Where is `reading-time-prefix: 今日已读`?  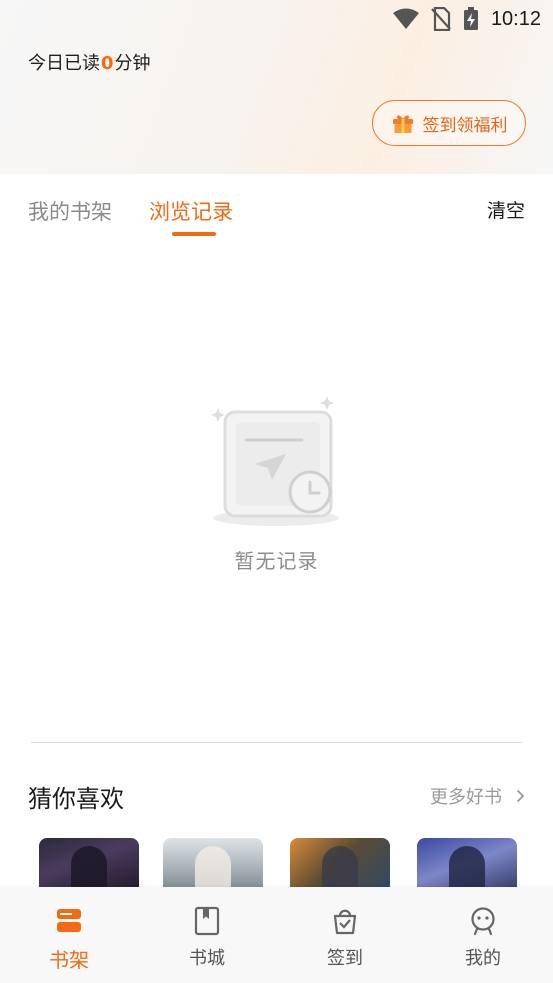 reading-time-prefix: 今日已读 is located at coordinates (64, 63).